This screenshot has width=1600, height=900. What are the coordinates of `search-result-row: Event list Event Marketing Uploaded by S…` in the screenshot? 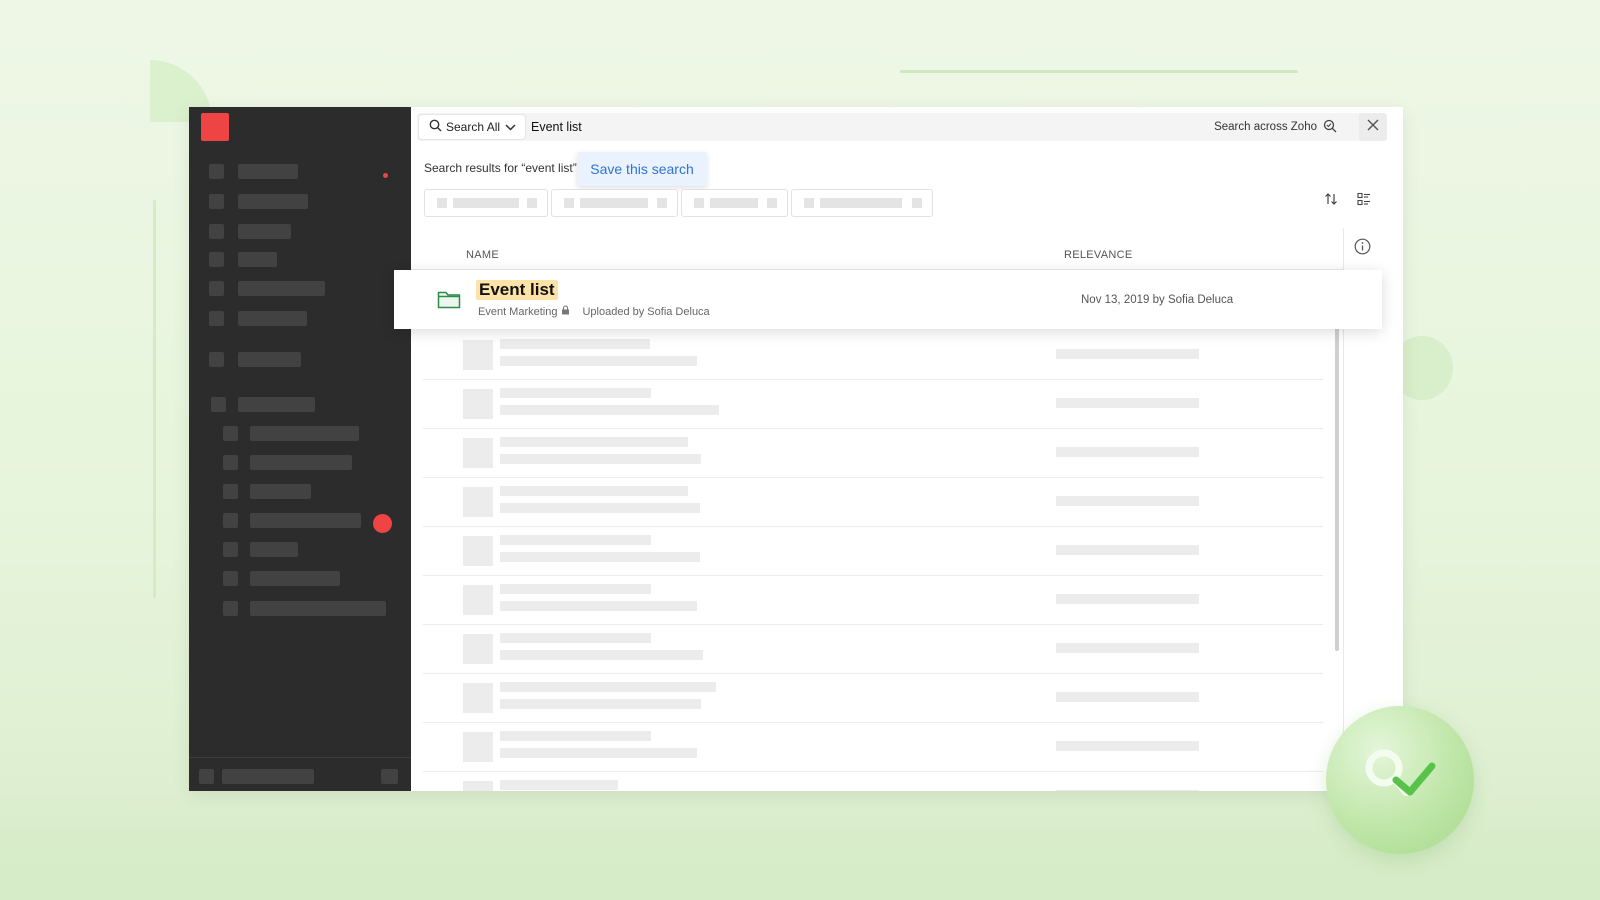 It's located at (888, 299).